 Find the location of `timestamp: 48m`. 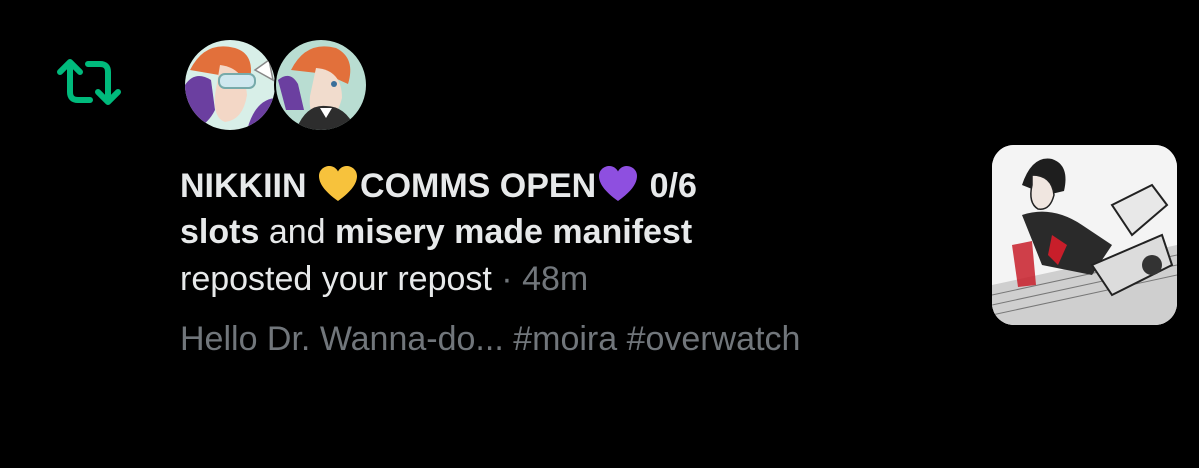

timestamp: 48m is located at coordinates (555, 279).